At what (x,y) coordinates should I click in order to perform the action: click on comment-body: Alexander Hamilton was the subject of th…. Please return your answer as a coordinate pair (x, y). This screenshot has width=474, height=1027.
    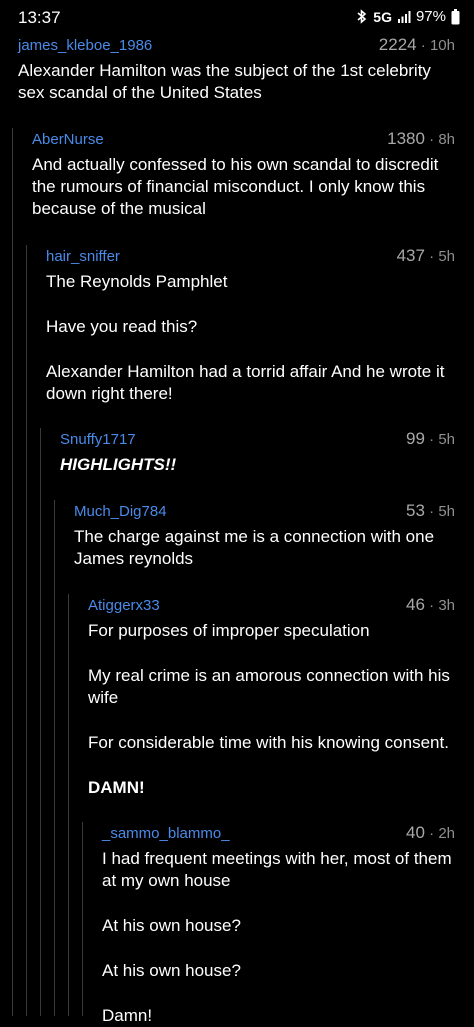
    Looking at the image, I should click on (224, 81).